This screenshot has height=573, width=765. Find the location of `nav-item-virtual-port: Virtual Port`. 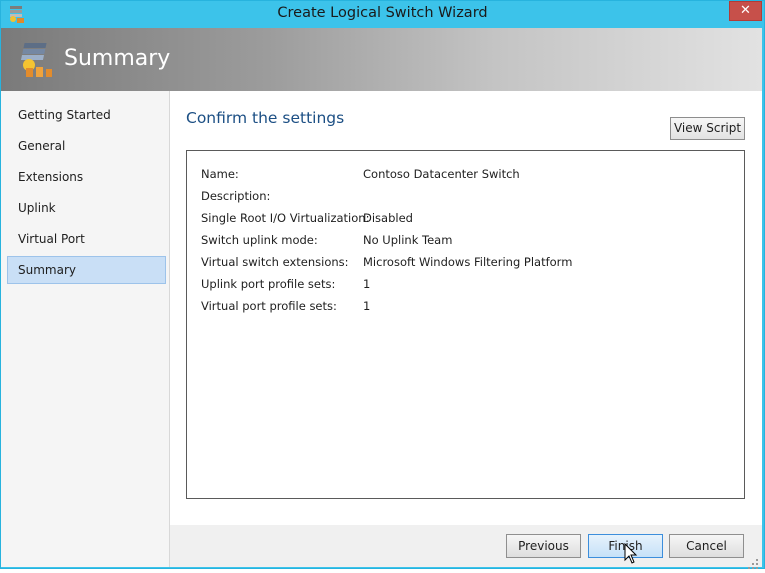

nav-item-virtual-port: Virtual Port is located at coordinates (86, 240).